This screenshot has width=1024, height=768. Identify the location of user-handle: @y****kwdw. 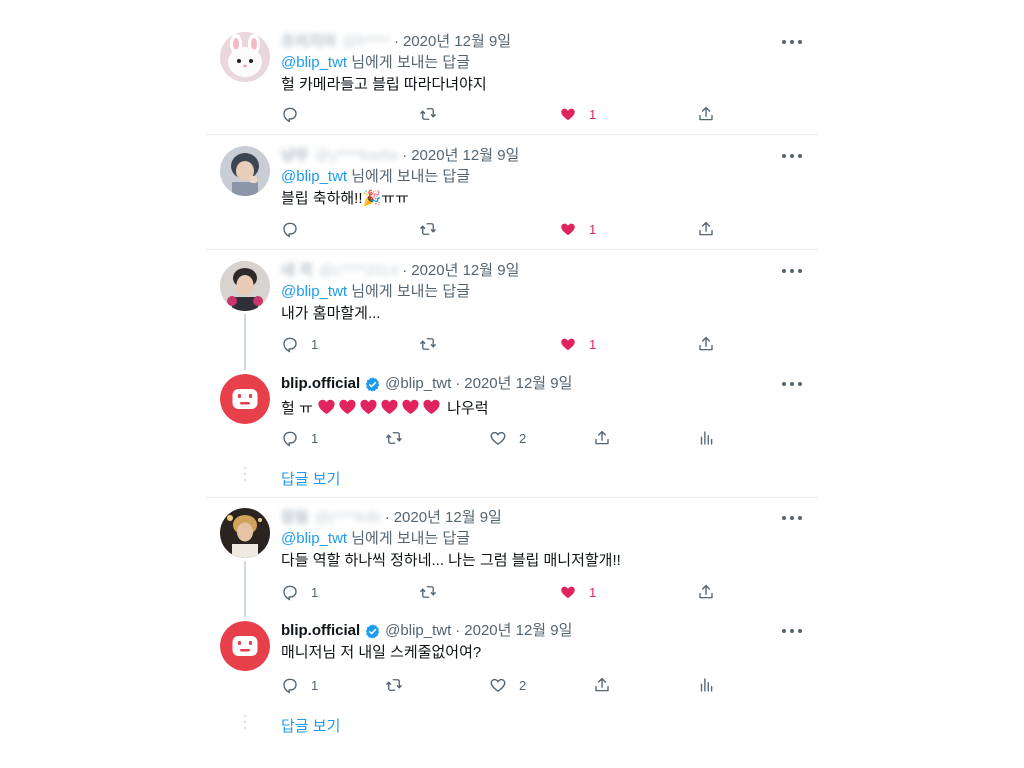
(357, 156).